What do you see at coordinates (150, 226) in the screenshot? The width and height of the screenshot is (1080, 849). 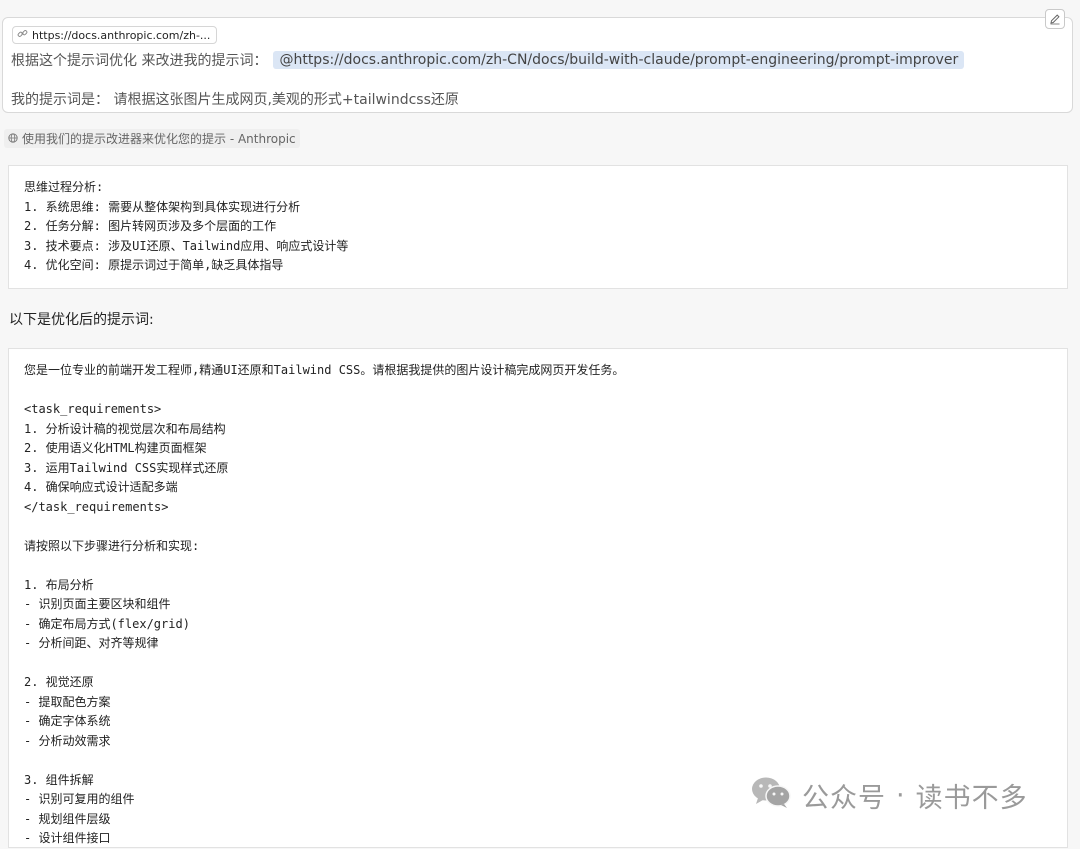 I see `thinking-line: 2. 任务分解: 图片转网页涉及多个层面的工作` at bounding box center [150, 226].